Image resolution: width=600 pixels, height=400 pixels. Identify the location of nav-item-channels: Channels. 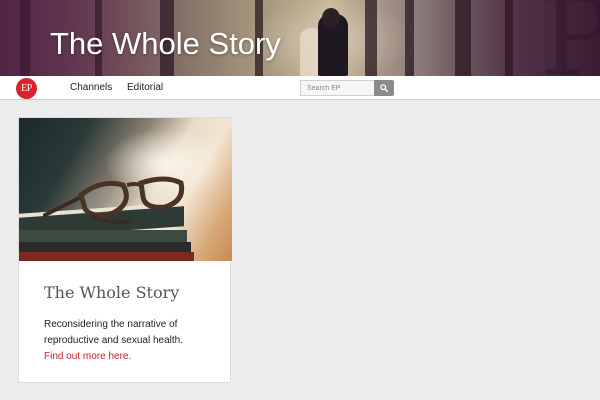
(91, 88).